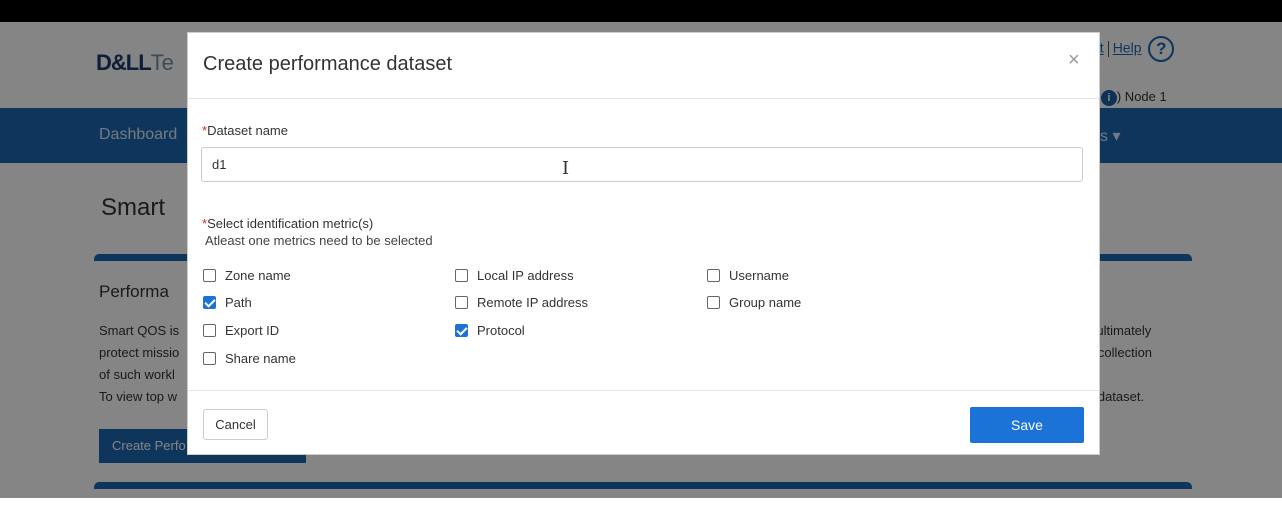 Image resolution: width=1282 pixels, height=505 pixels. What do you see at coordinates (235, 424) in the screenshot?
I see `cancel-button: Cancel` at bounding box center [235, 424].